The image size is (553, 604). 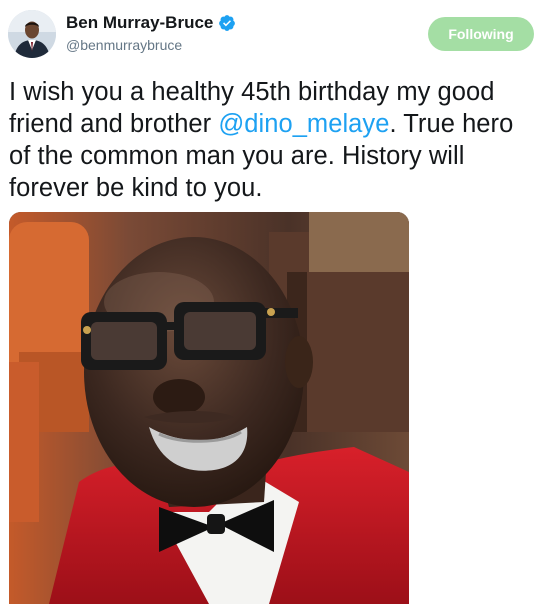 I want to click on author-name-row: Ben Murray-Bruce, so click(x=151, y=23).